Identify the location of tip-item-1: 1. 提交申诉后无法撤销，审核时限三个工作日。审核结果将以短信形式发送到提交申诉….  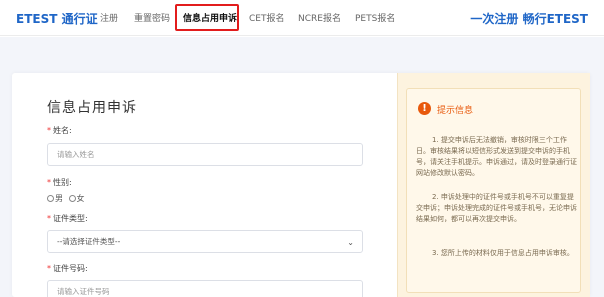
(496, 156).